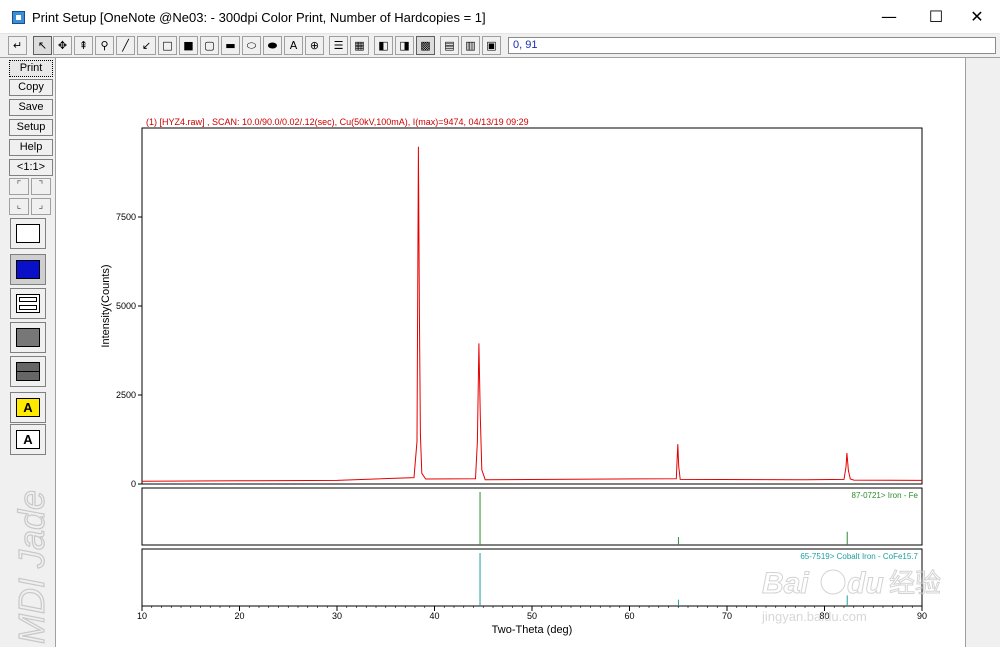 The width and height of the screenshot is (1000, 652). What do you see at coordinates (28, 371) in the screenshot?
I see `stacked-pattern-icon` at bounding box center [28, 371].